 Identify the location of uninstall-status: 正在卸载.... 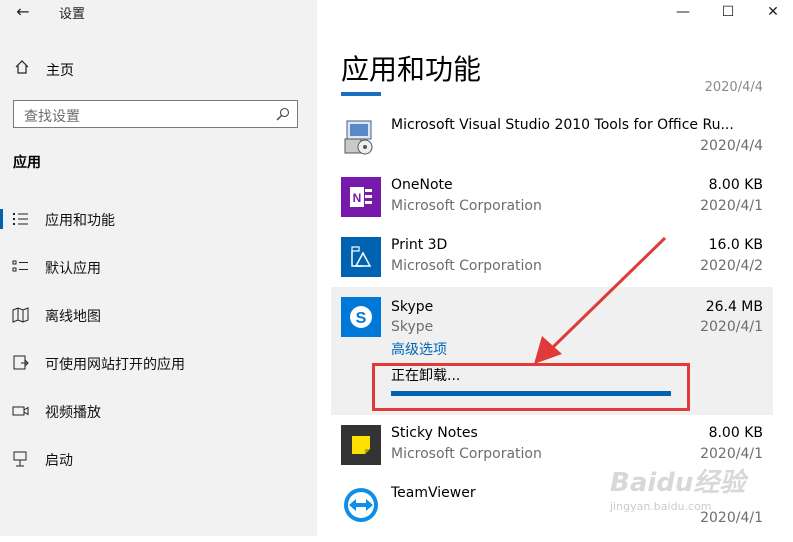
(426, 376).